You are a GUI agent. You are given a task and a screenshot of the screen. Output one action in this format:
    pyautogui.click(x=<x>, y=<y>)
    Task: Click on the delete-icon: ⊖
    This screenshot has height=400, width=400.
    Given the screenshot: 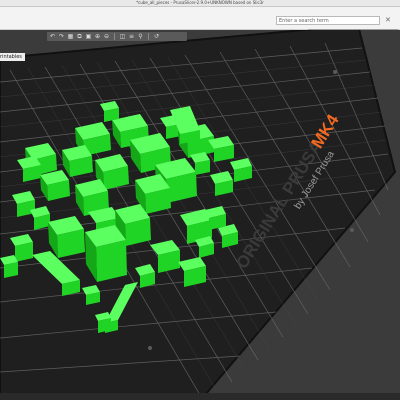 What is the action you would take?
    pyautogui.click(x=106, y=36)
    